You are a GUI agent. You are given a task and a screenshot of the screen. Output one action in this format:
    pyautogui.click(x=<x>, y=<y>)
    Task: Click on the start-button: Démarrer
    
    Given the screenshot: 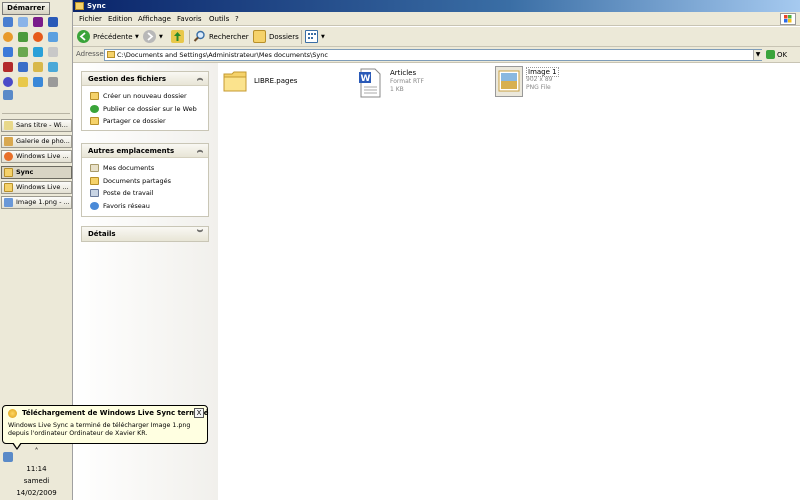 What is the action you would take?
    pyautogui.click(x=26, y=8)
    